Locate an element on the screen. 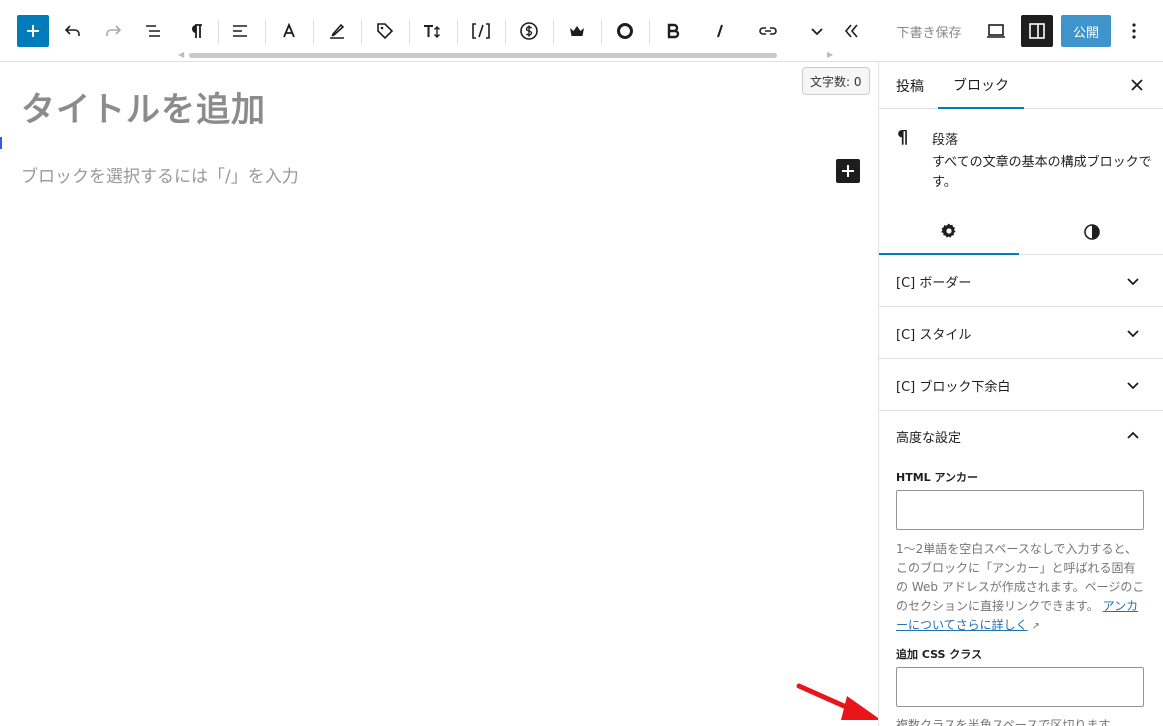 This screenshot has width=1163, height=726. panel-border: [C] ボーダー is located at coordinates (1021, 281).